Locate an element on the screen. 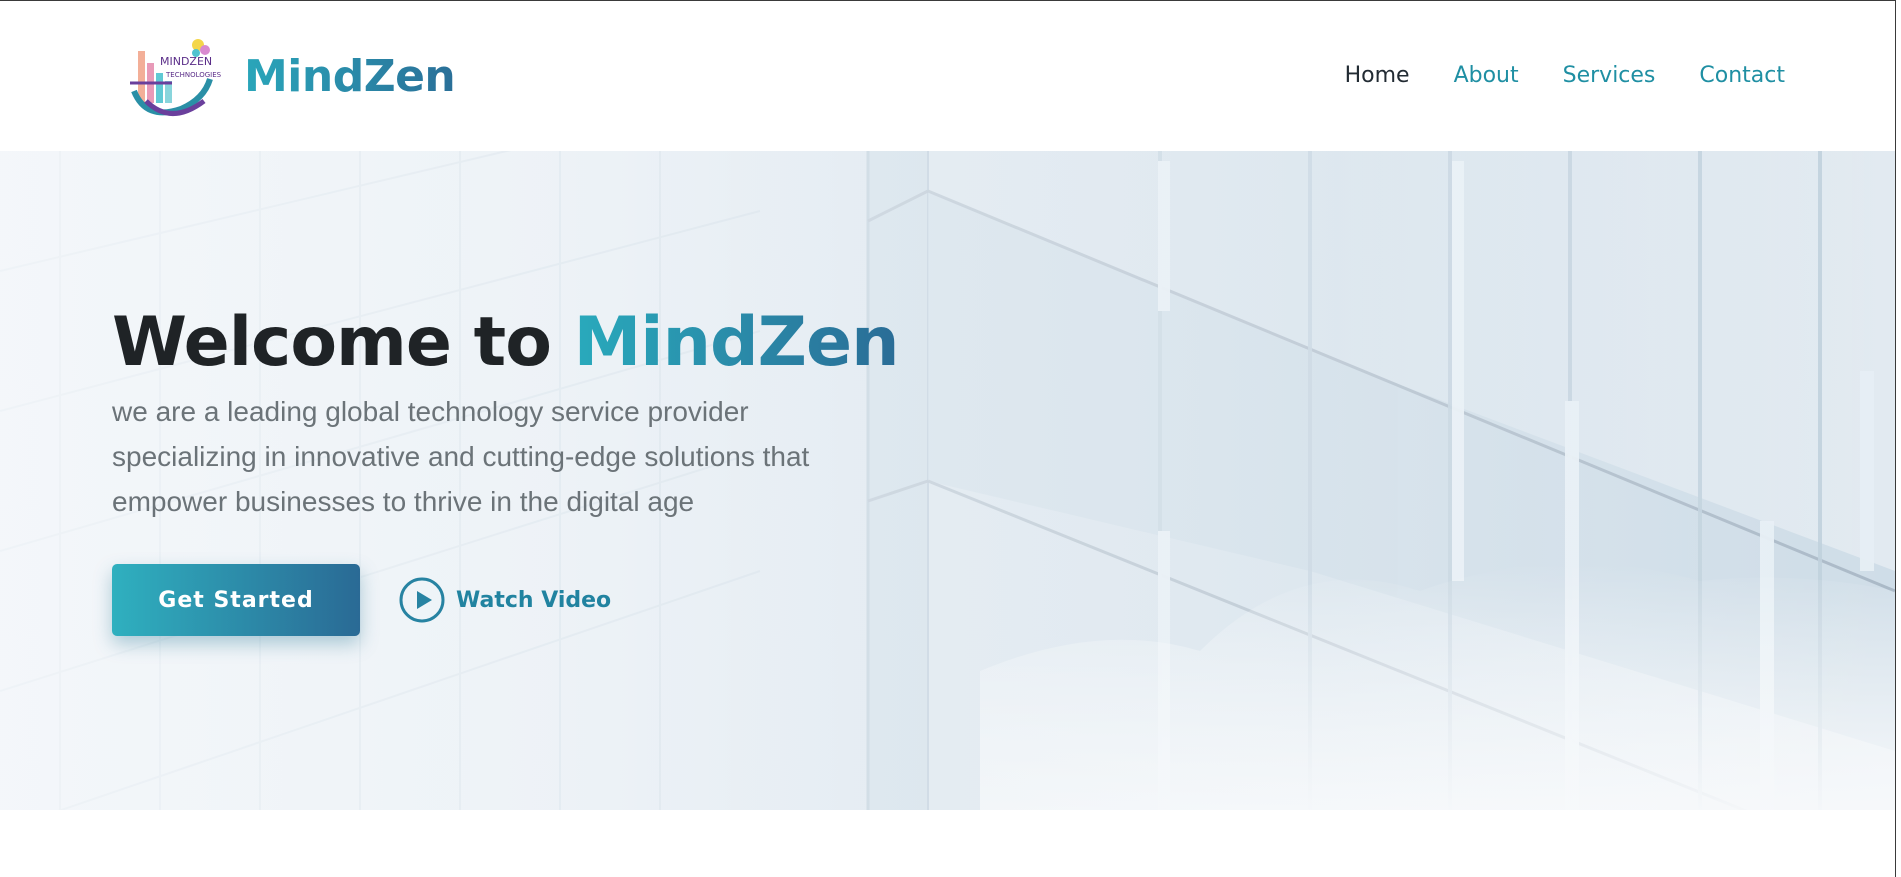 The image size is (1901, 877). logo-text-line1: MINDZEN is located at coordinates (186, 61).